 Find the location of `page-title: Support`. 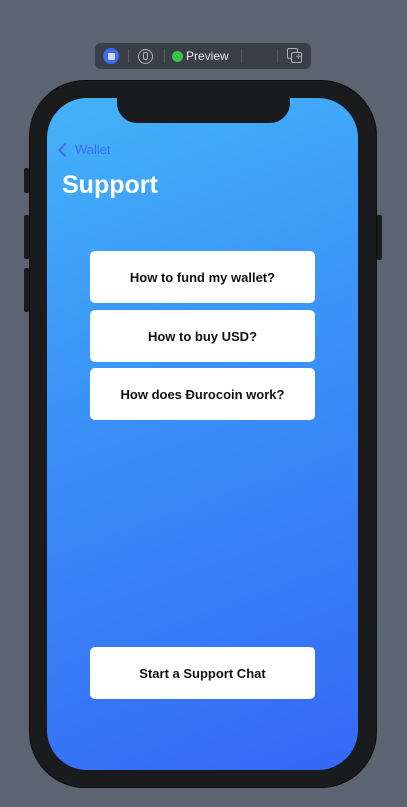

page-title: Support is located at coordinates (110, 185).